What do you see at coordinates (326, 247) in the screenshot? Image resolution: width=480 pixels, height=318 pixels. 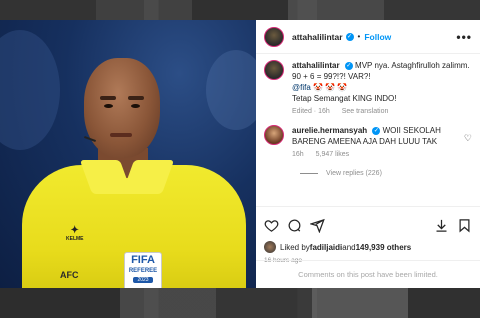 I see `liked-by-user: fadiljaidi` at bounding box center [326, 247].